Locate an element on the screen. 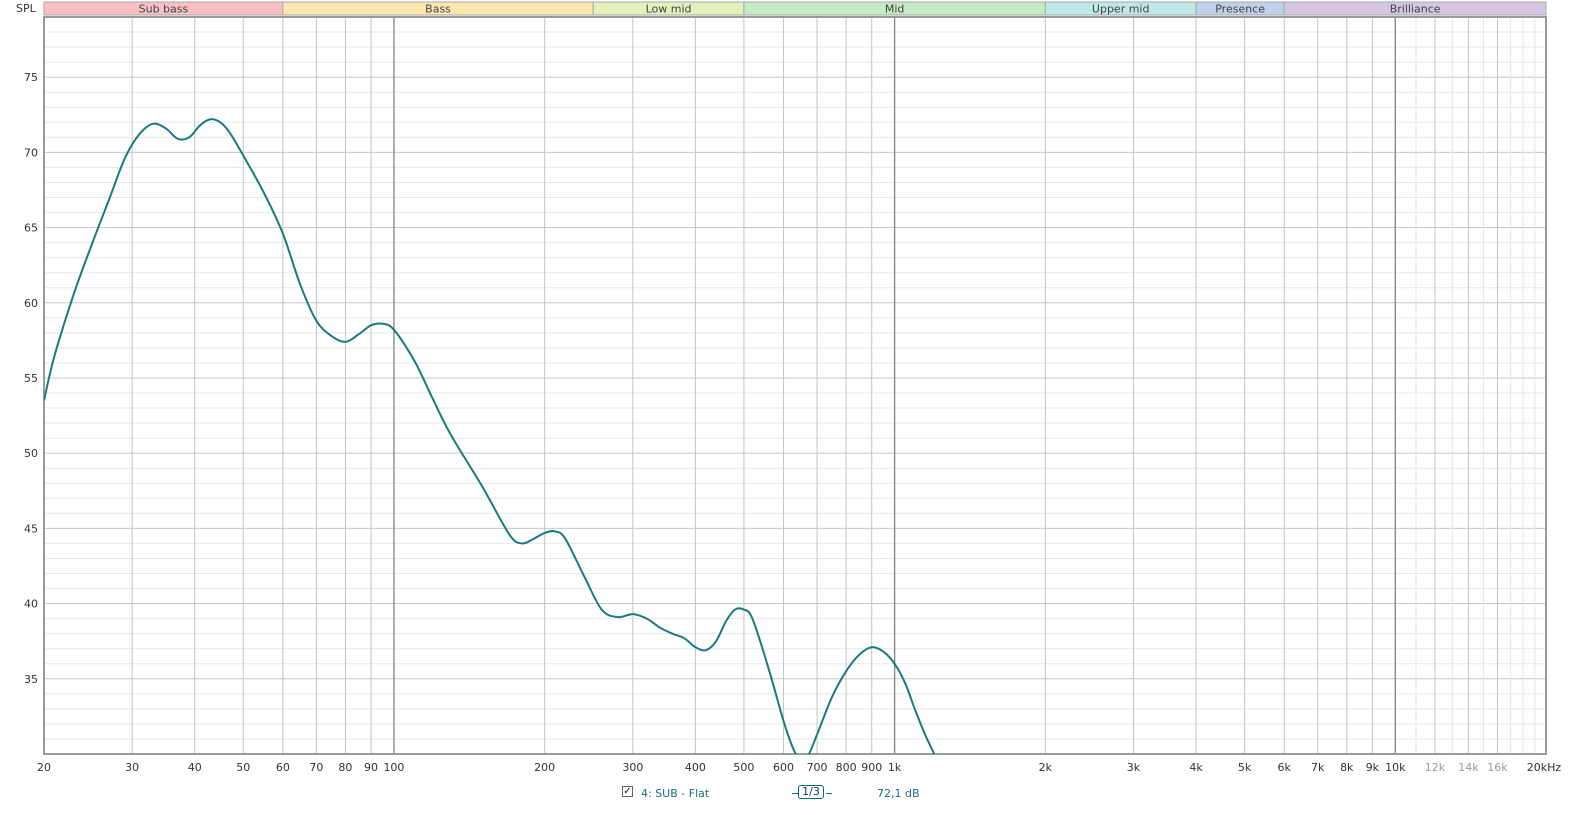  y-tick-label-1: 40 is located at coordinates (31, 604).